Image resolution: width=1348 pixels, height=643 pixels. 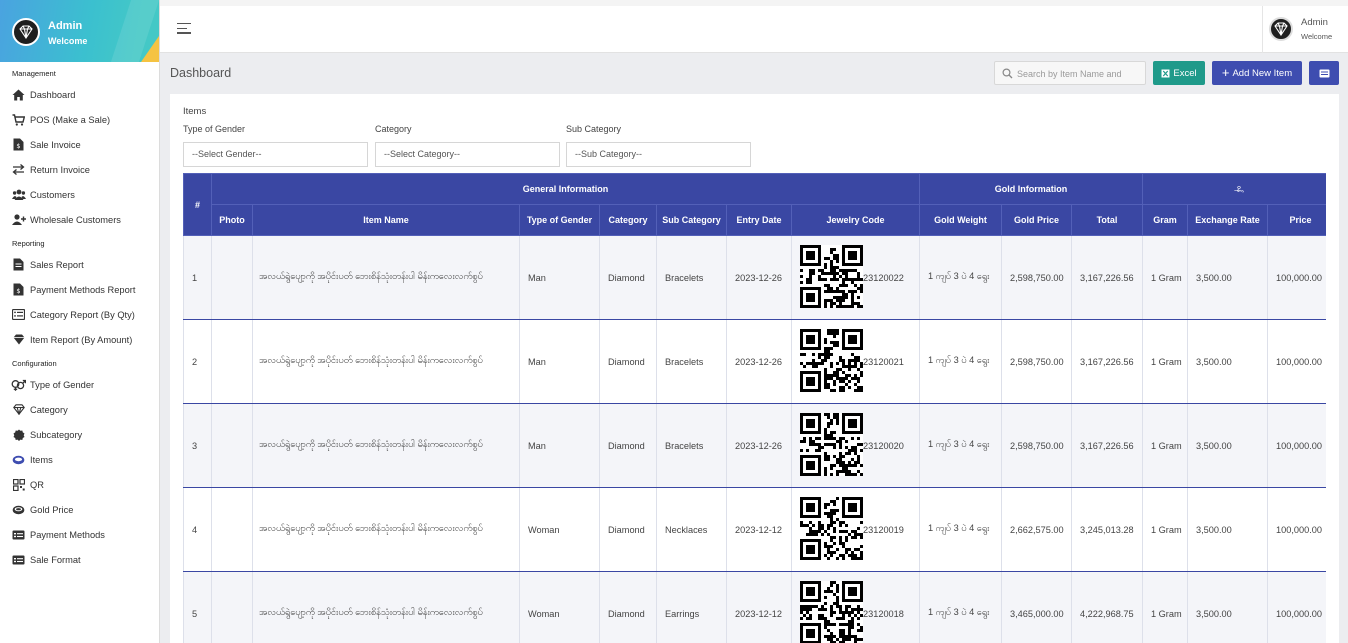 What do you see at coordinates (859, 361) in the screenshot?
I see `qr-code-wrap: 23120021` at bounding box center [859, 361].